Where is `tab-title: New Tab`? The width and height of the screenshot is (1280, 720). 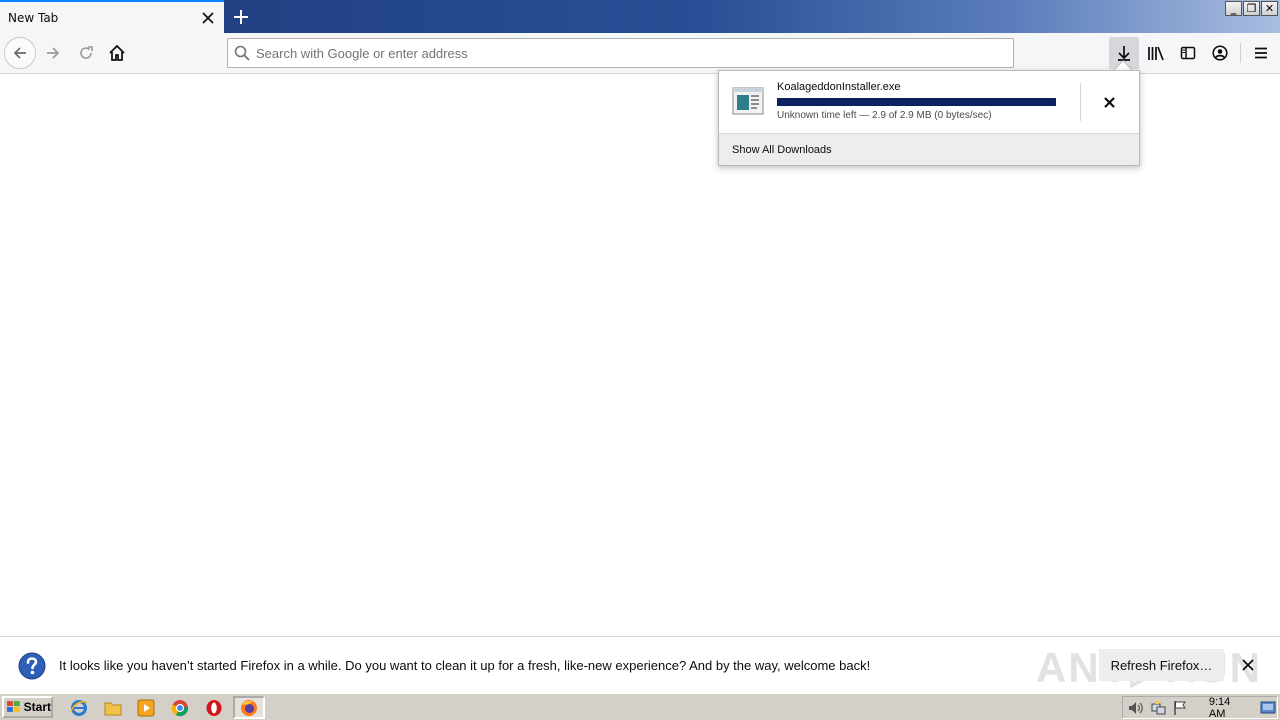
tab-title: New Tab is located at coordinates (33, 17).